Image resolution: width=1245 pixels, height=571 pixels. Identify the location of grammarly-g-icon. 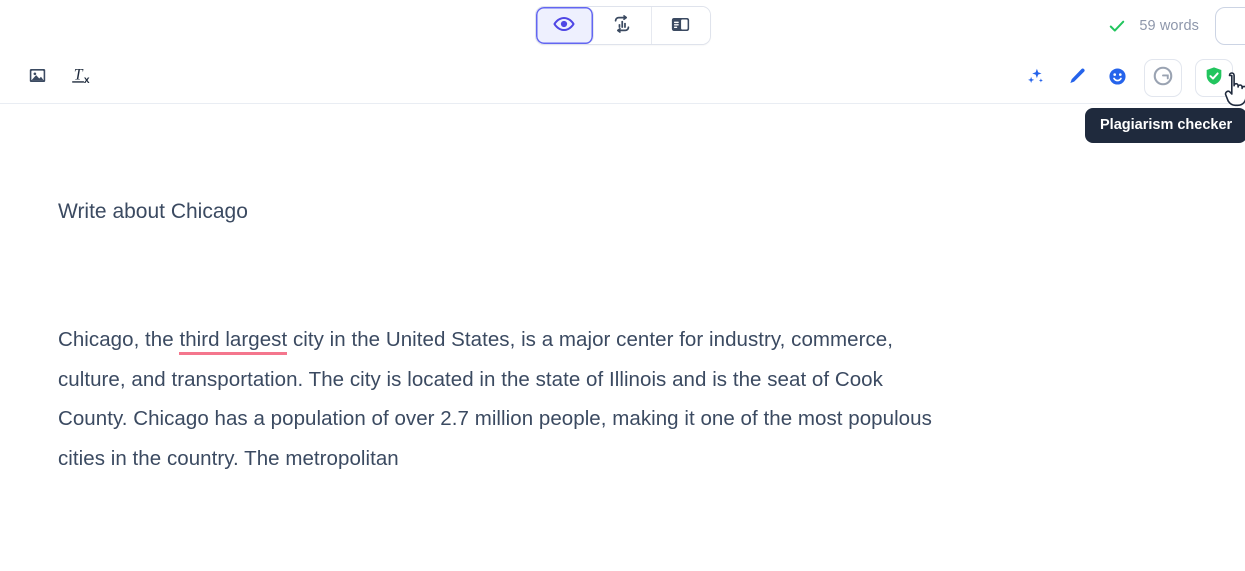
(1163, 77).